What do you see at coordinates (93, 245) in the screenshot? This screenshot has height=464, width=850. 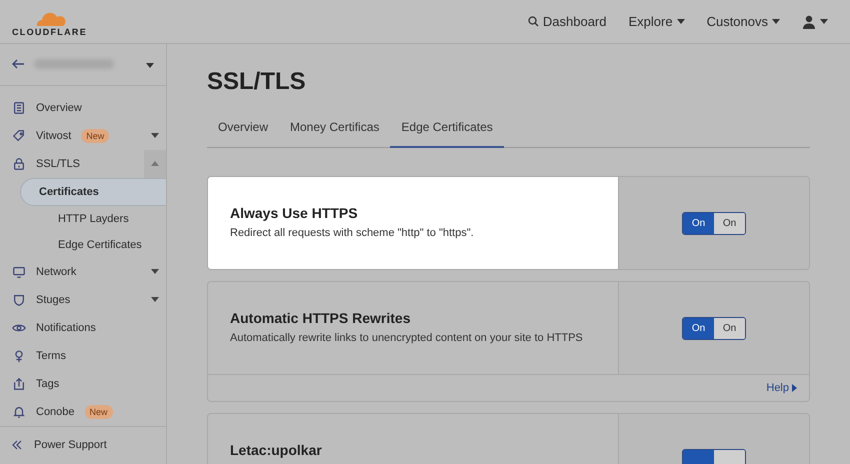 I see `sidebar-subitem: Edge Certificates` at bounding box center [93, 245].